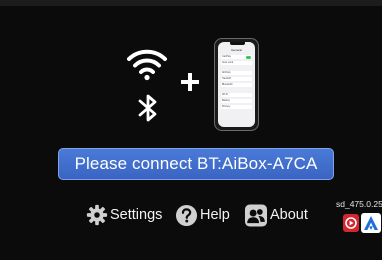 The width and height of the screenshot is (382, 260). Describe the element at coordinates (136, 215) in the screenshot. I see `settings-label: Settings` at that location.